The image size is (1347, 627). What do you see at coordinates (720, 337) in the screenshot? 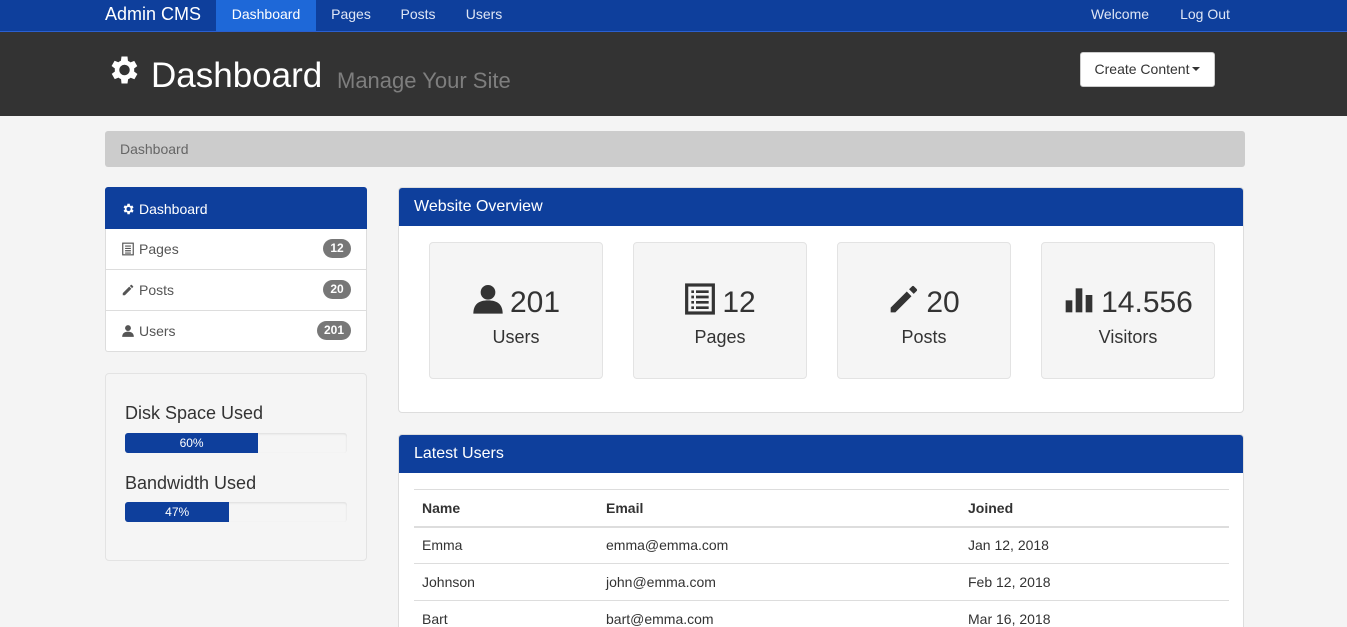
I see `stat-label: Pages` at bounding box center [720, 337].